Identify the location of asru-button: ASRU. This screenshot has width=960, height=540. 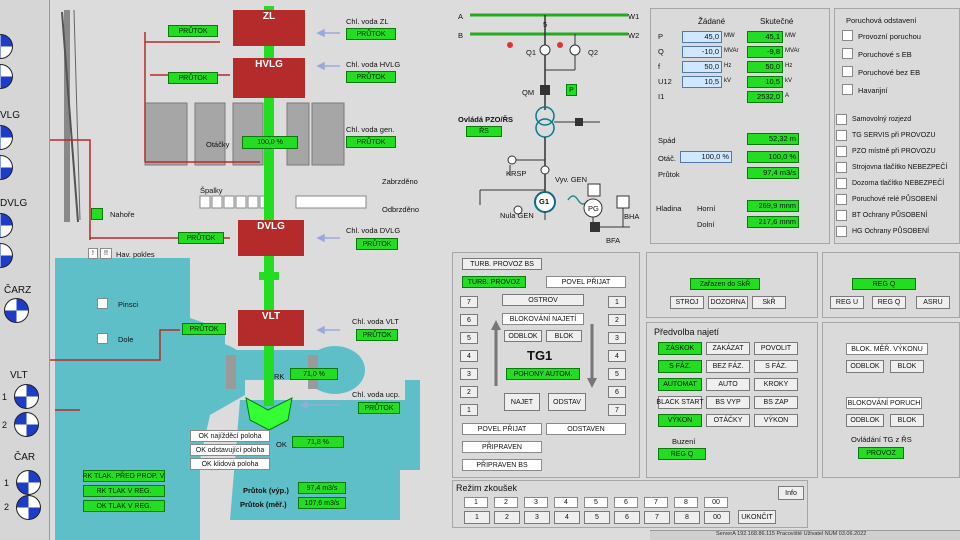
(933, 302).